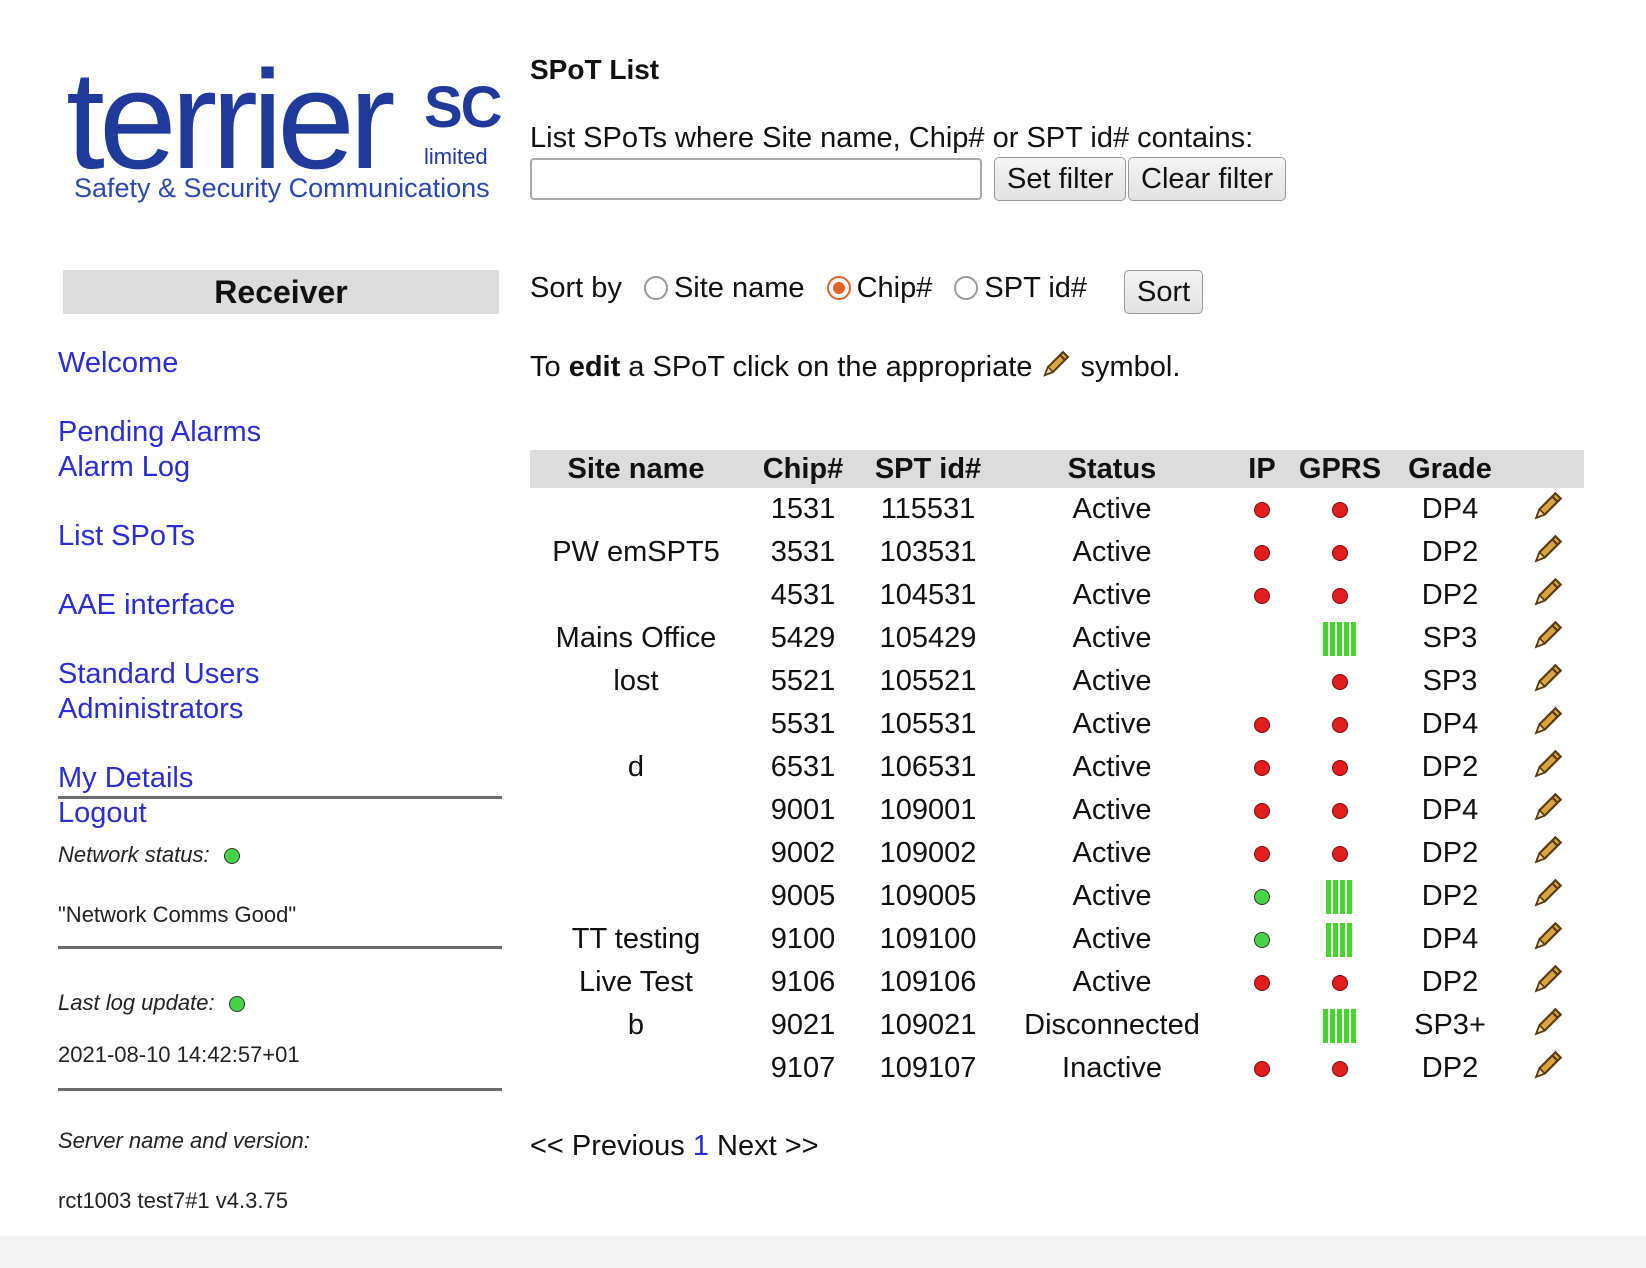 Image resolution: width=1646 pixels, height=1268 pixels. What do you see at coordinates (803, 982) in the screenshot?
I see `cell-chip: 9106` at bounding box center [803, 982].